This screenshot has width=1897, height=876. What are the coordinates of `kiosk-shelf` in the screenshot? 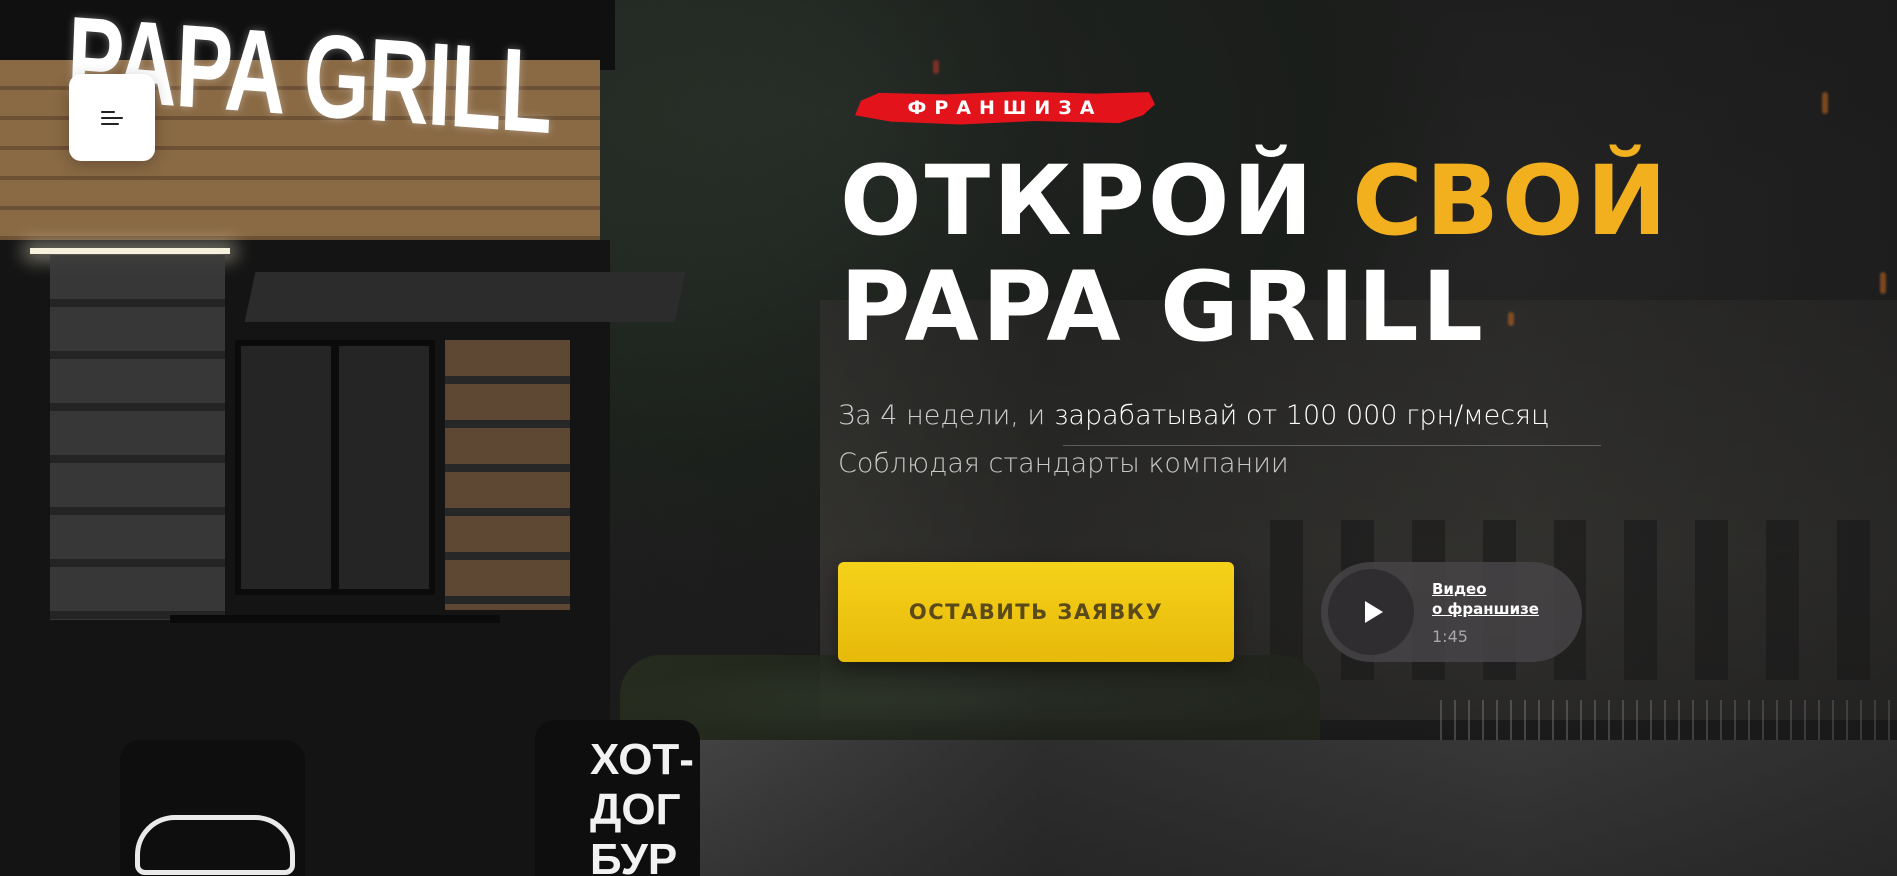 It's located at (335, 619).